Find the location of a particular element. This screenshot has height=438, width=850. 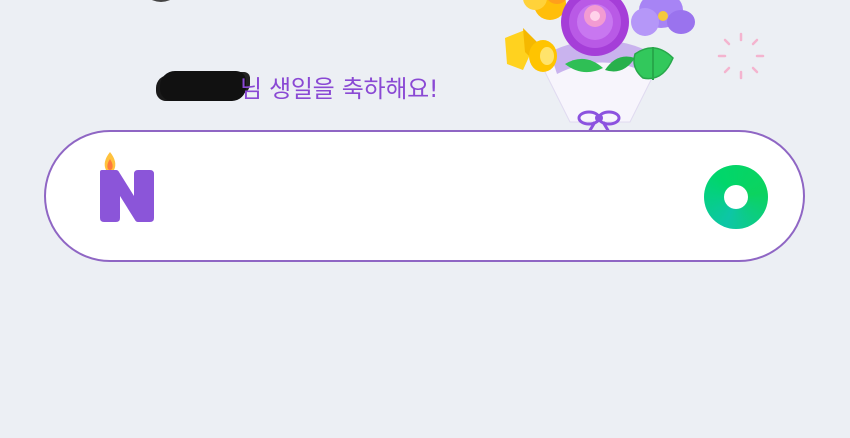

redacted-username is located at coordinates (203, 86).